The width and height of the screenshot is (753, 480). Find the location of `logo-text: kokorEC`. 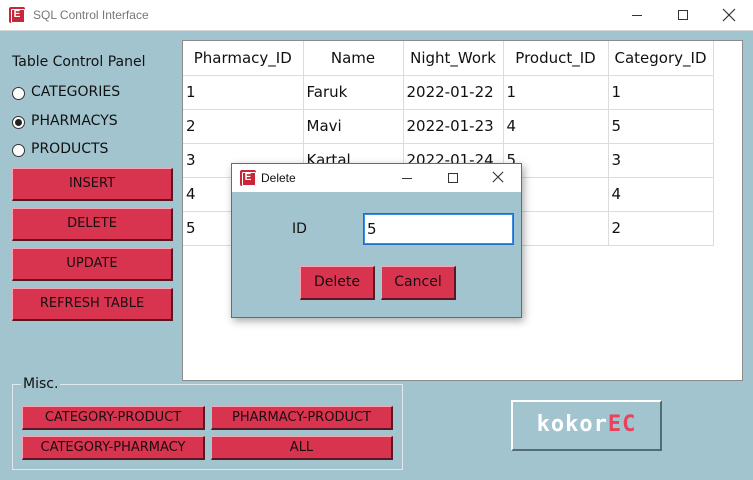

logo-text: kokorEC is located at coordinates (586, 424).